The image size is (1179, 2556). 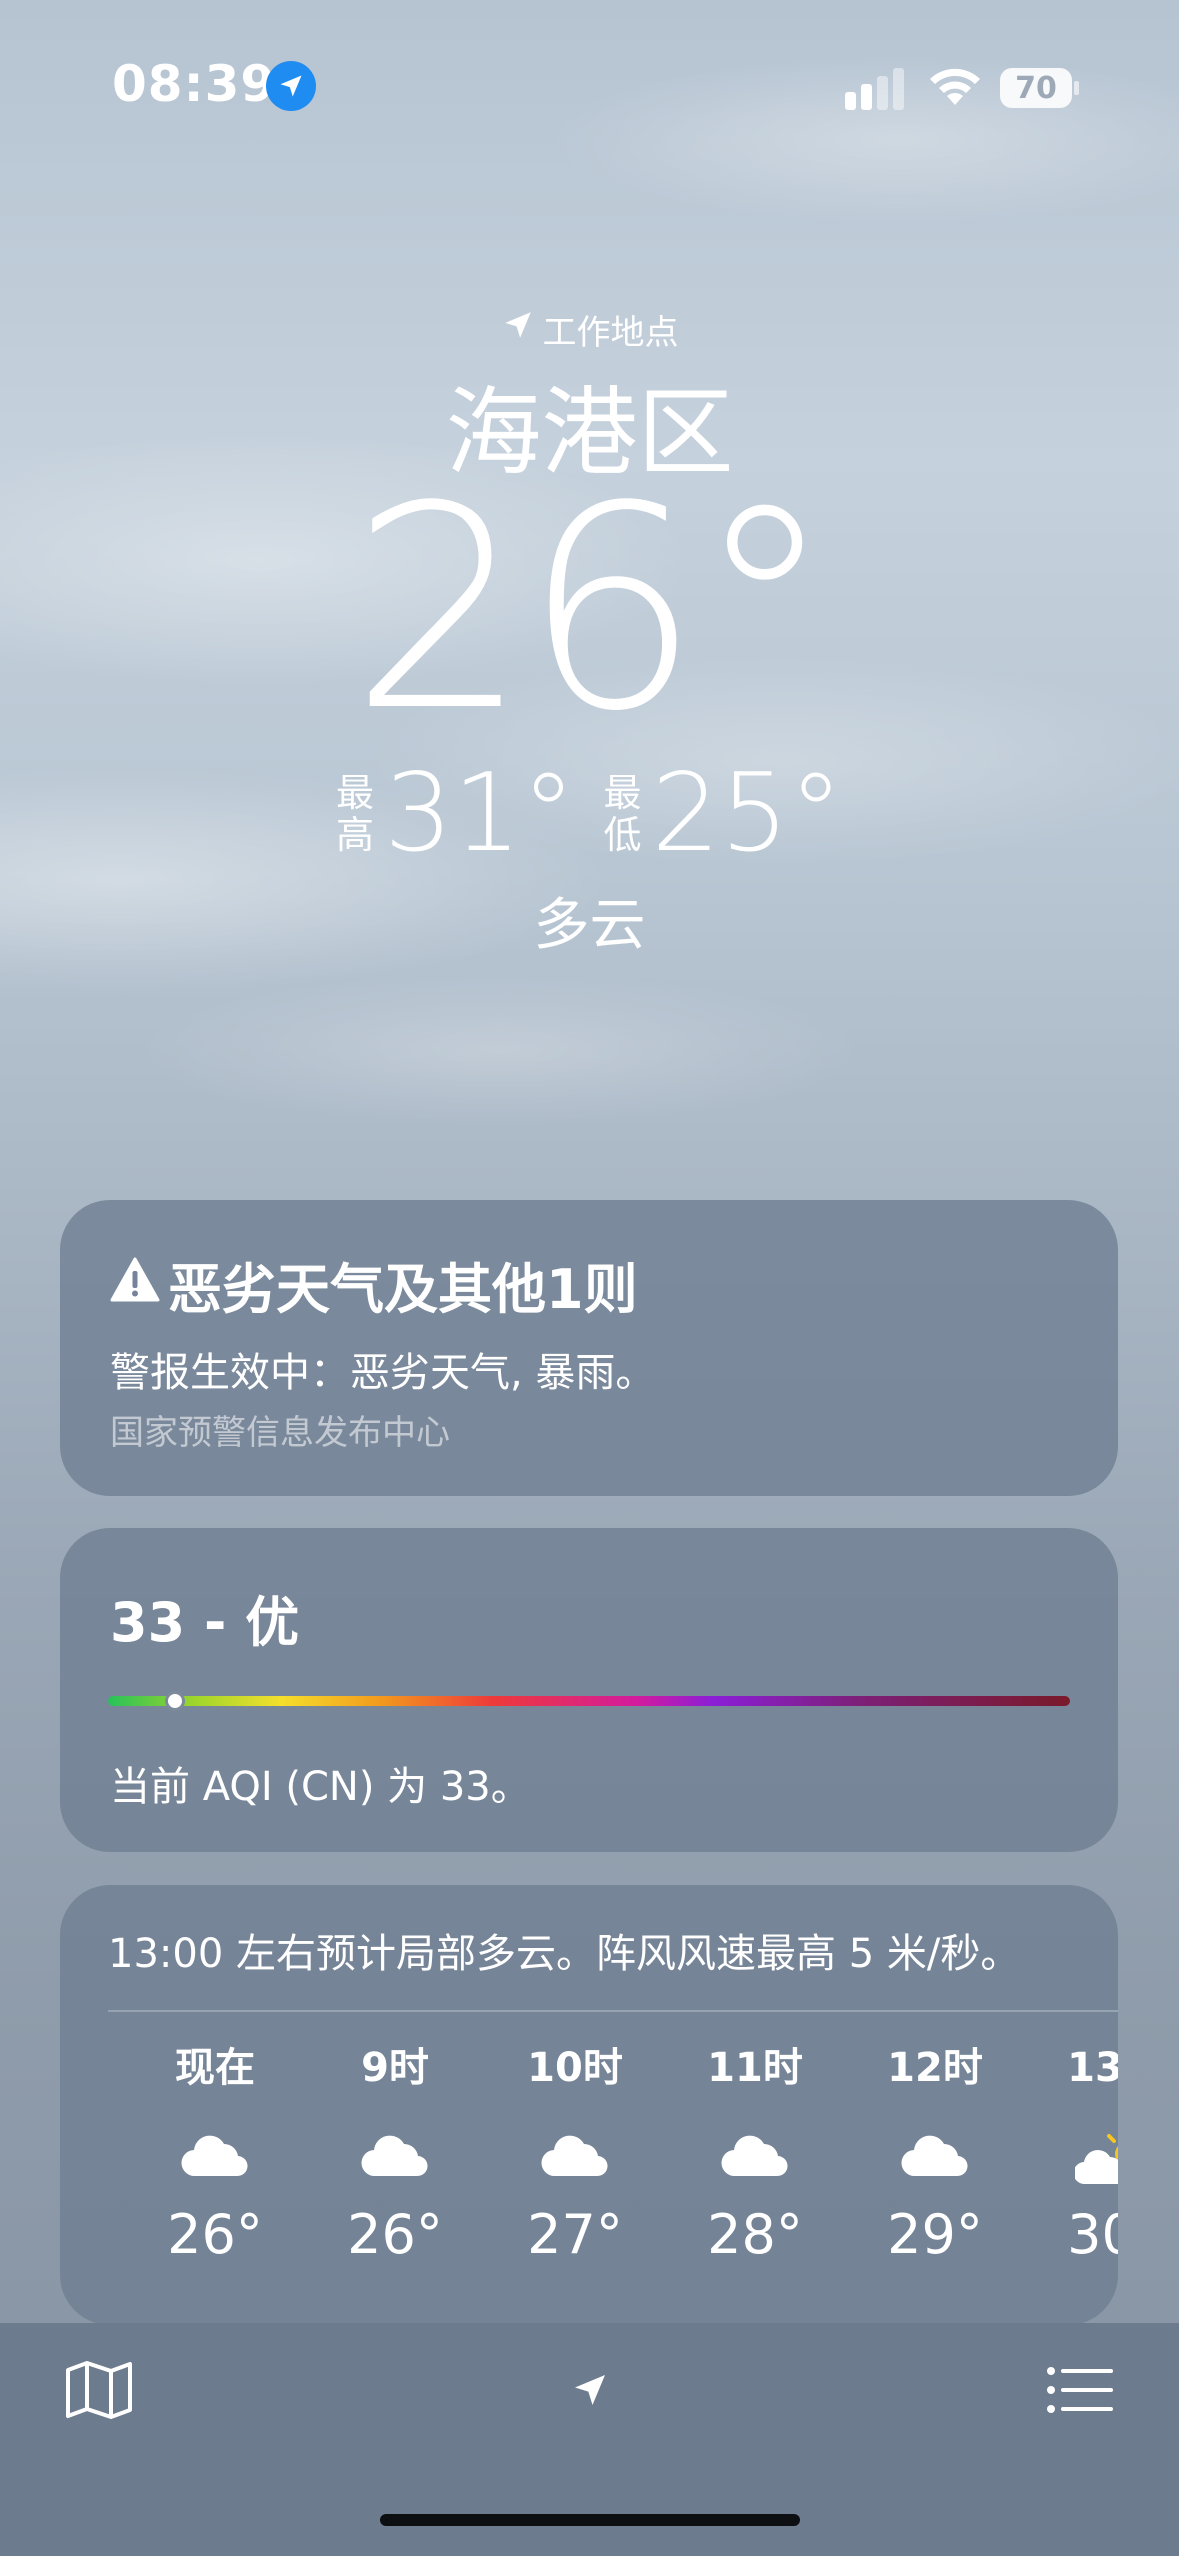 I want to click on aqi-scale-bar, so click(x=589, y=1701).